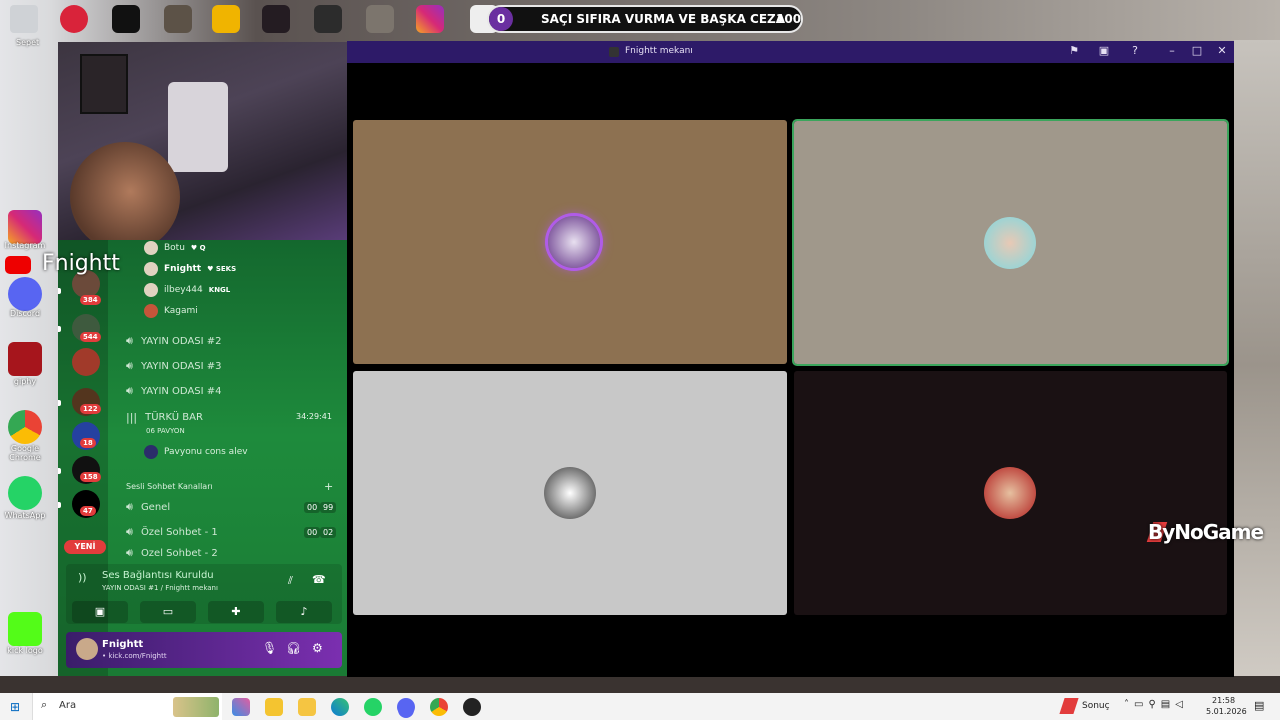 This screenshot has height=720, width=1280. I want to click on participant-tile-speaking, so click(1010, 242).